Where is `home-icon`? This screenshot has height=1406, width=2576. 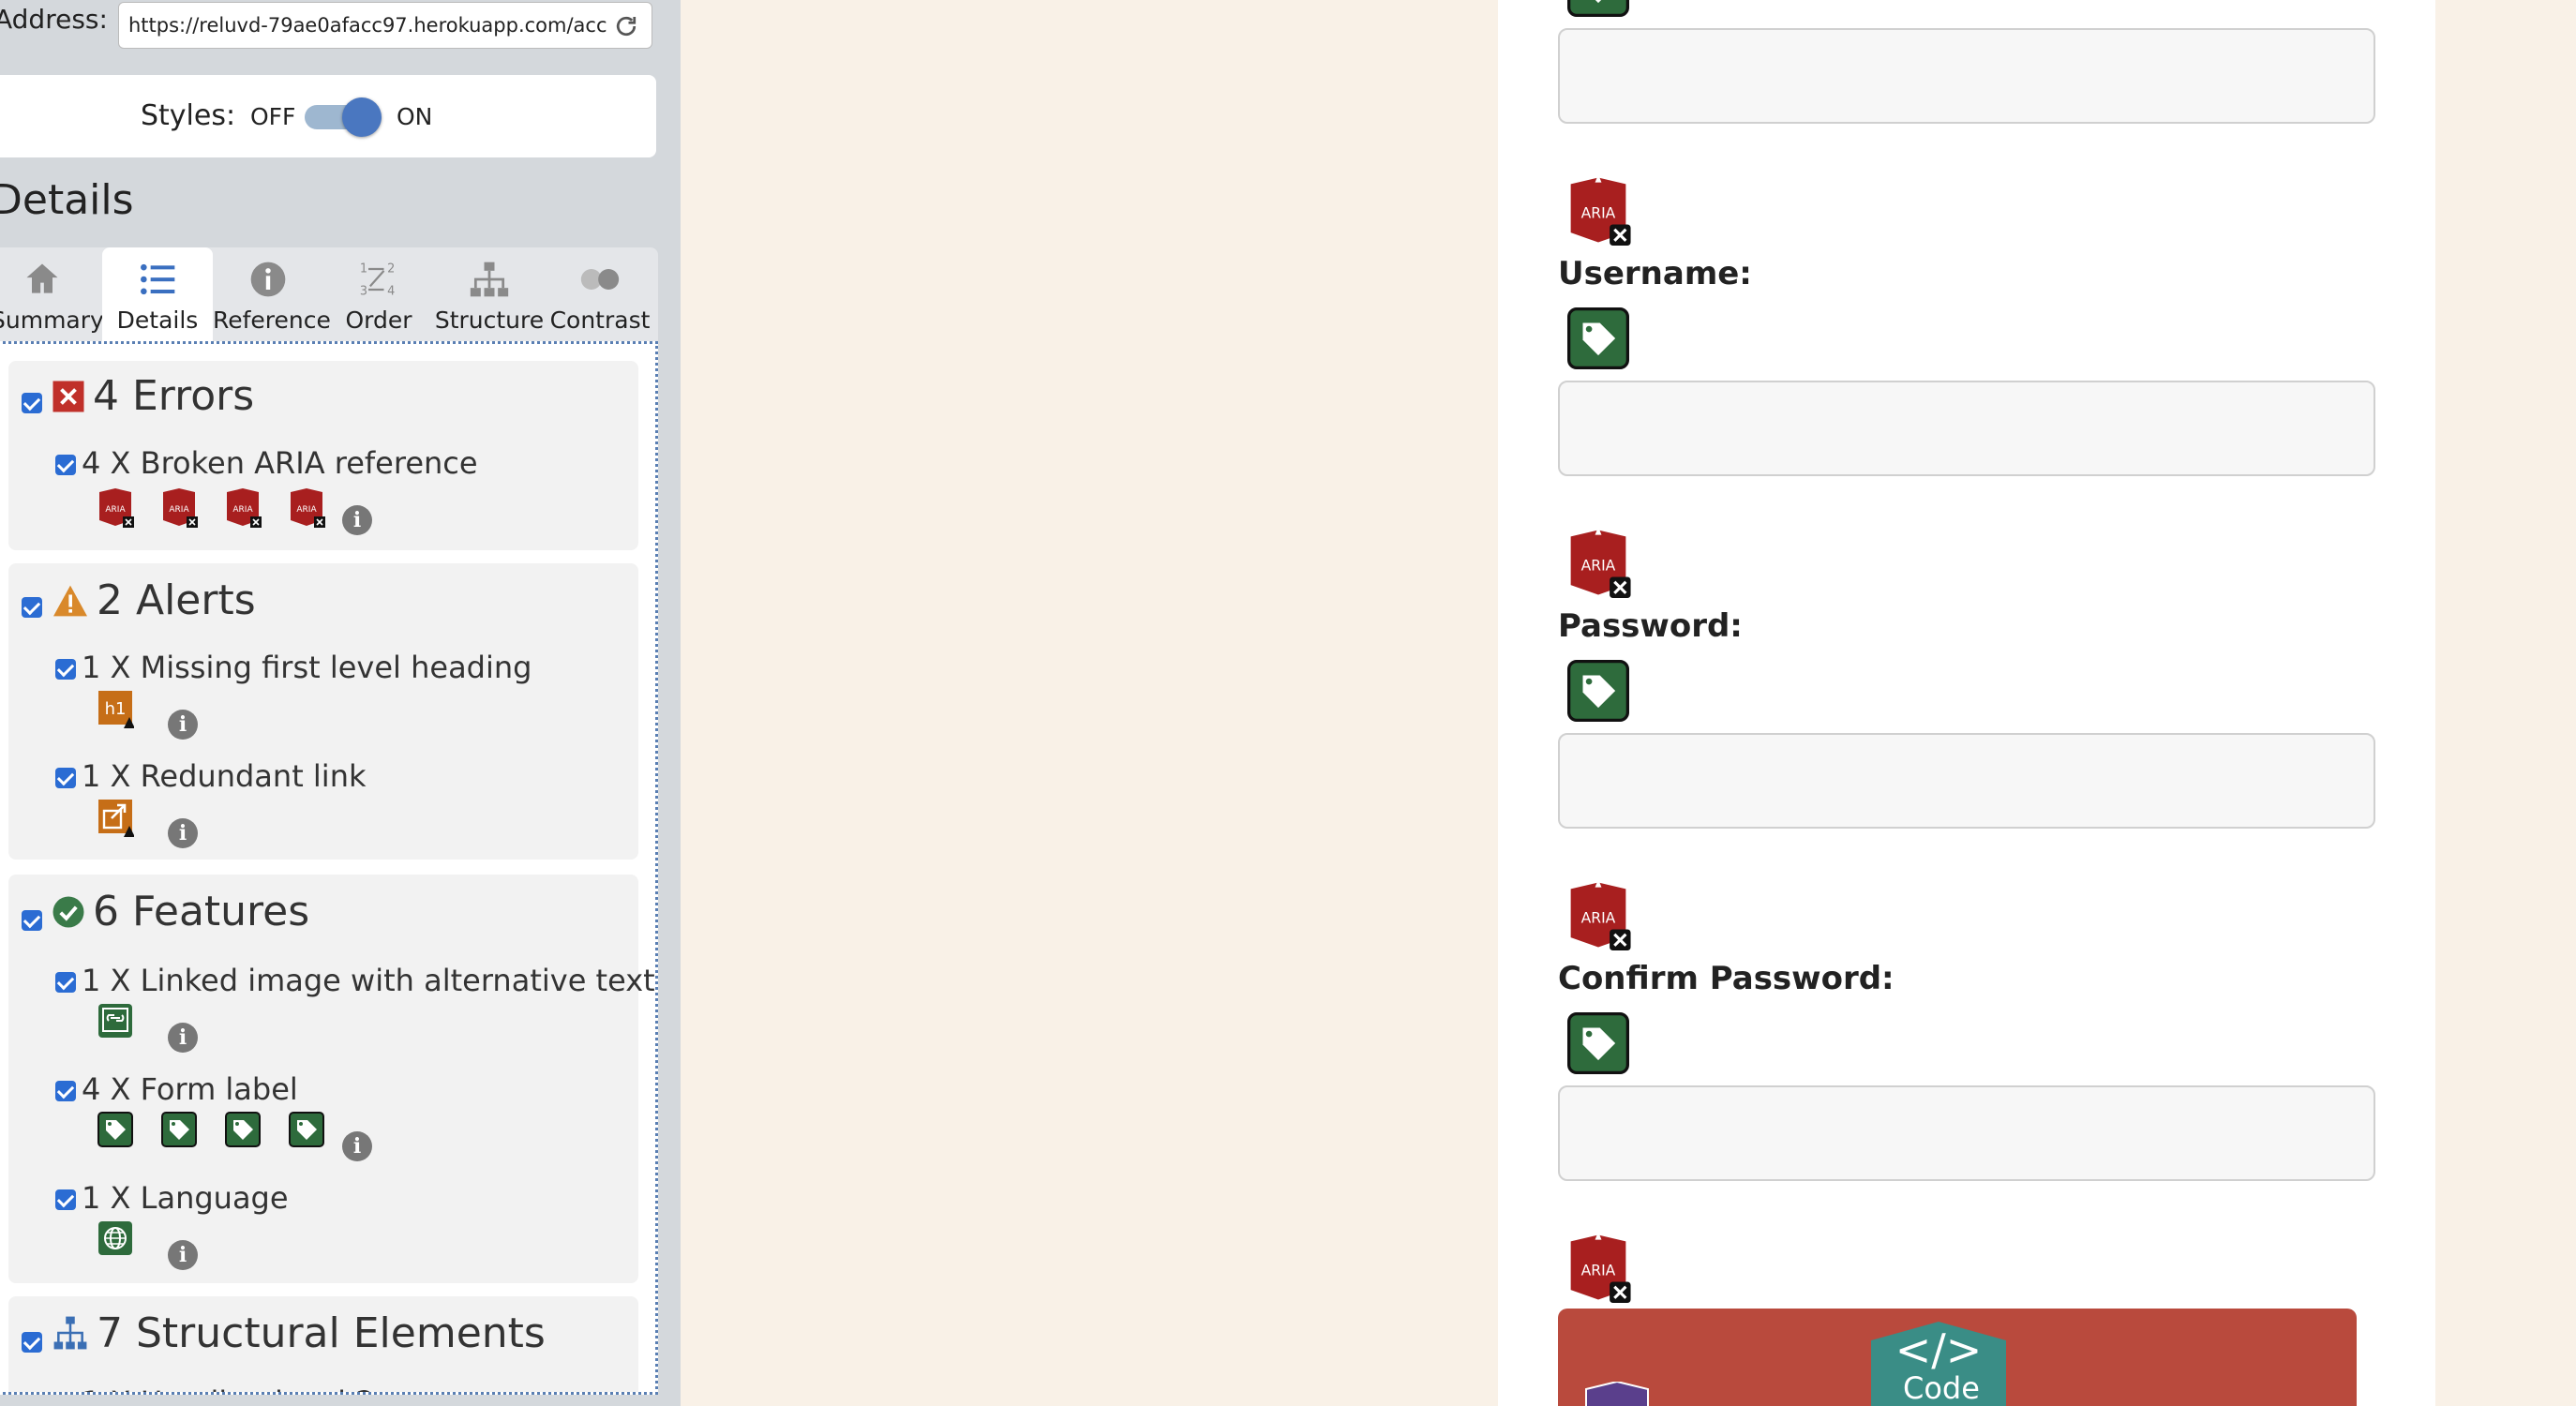
home-icon is located at coordinates (42, 278).